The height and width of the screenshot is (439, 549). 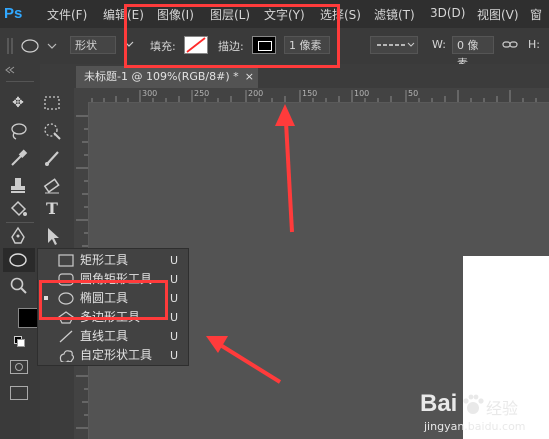 What do you see at coordinates (439, 403) in the screenshot?
I see `watermark-brand: Bai` at bounding box center [439, 403].